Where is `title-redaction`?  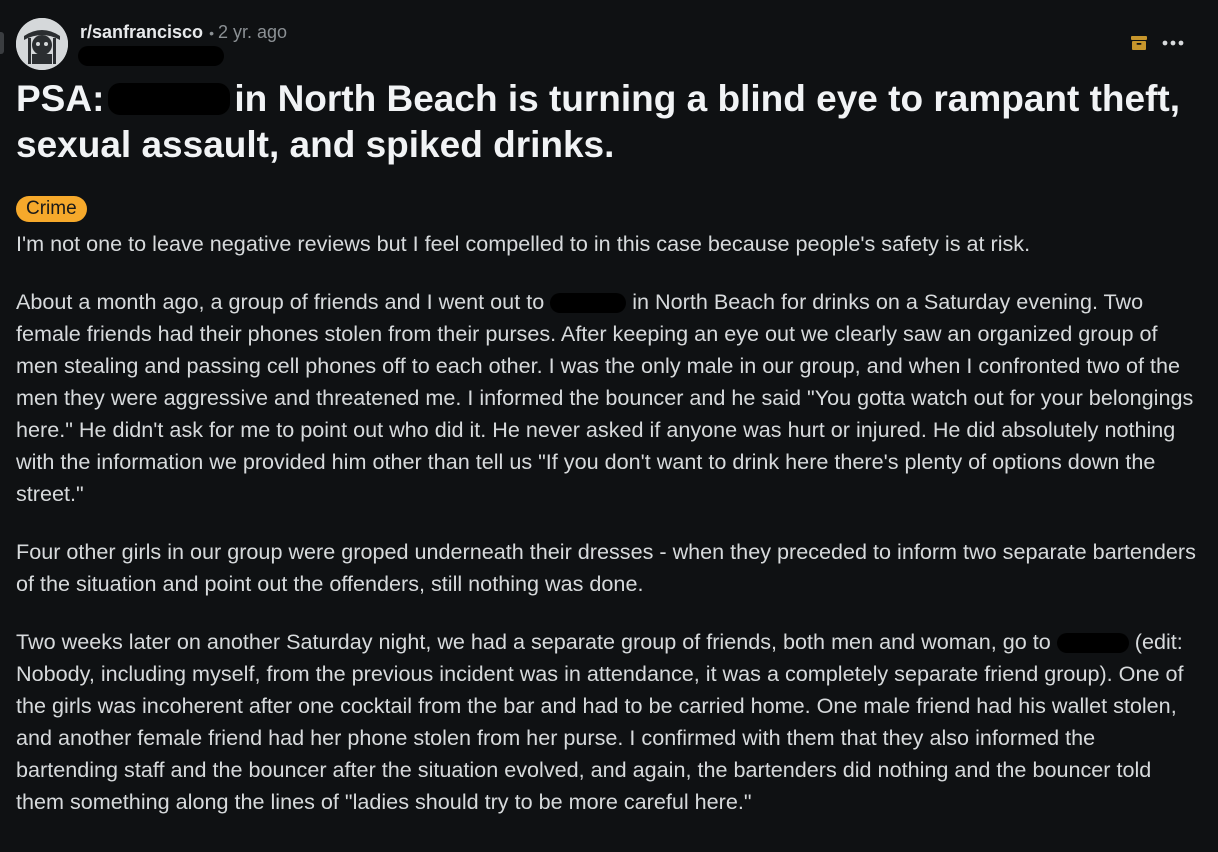 title-redaction is located at coordinates (169, 99).